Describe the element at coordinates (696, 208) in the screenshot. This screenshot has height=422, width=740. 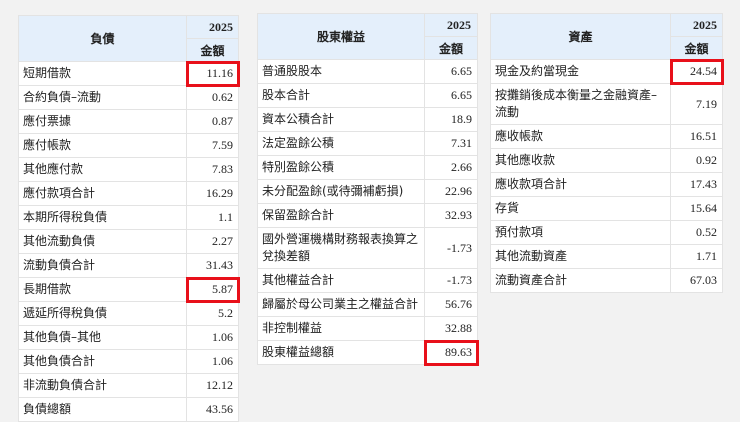
I see `row-value: 15.64` at that location.